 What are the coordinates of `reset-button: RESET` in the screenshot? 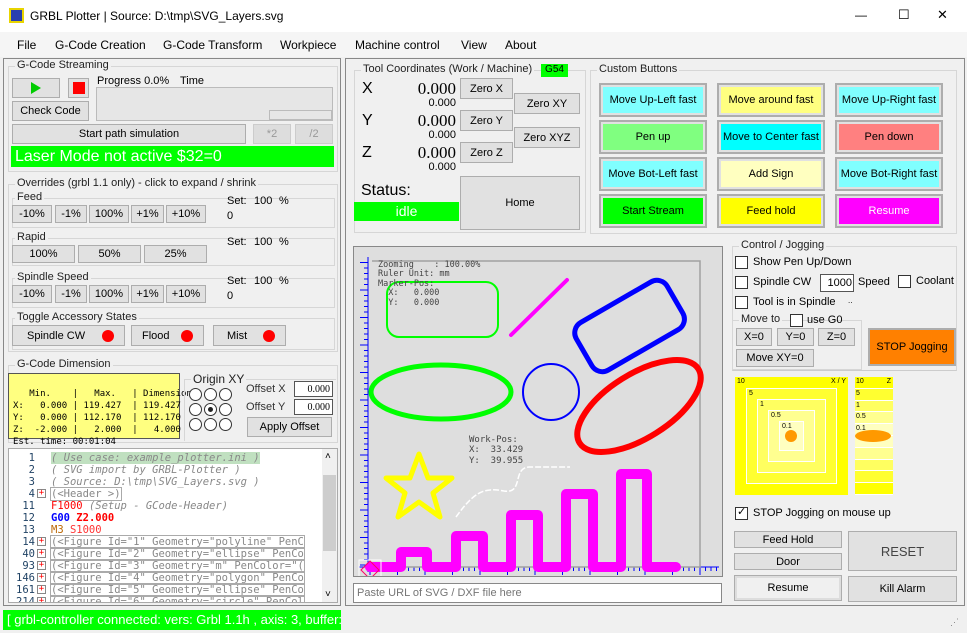 It's located at (902, 551).